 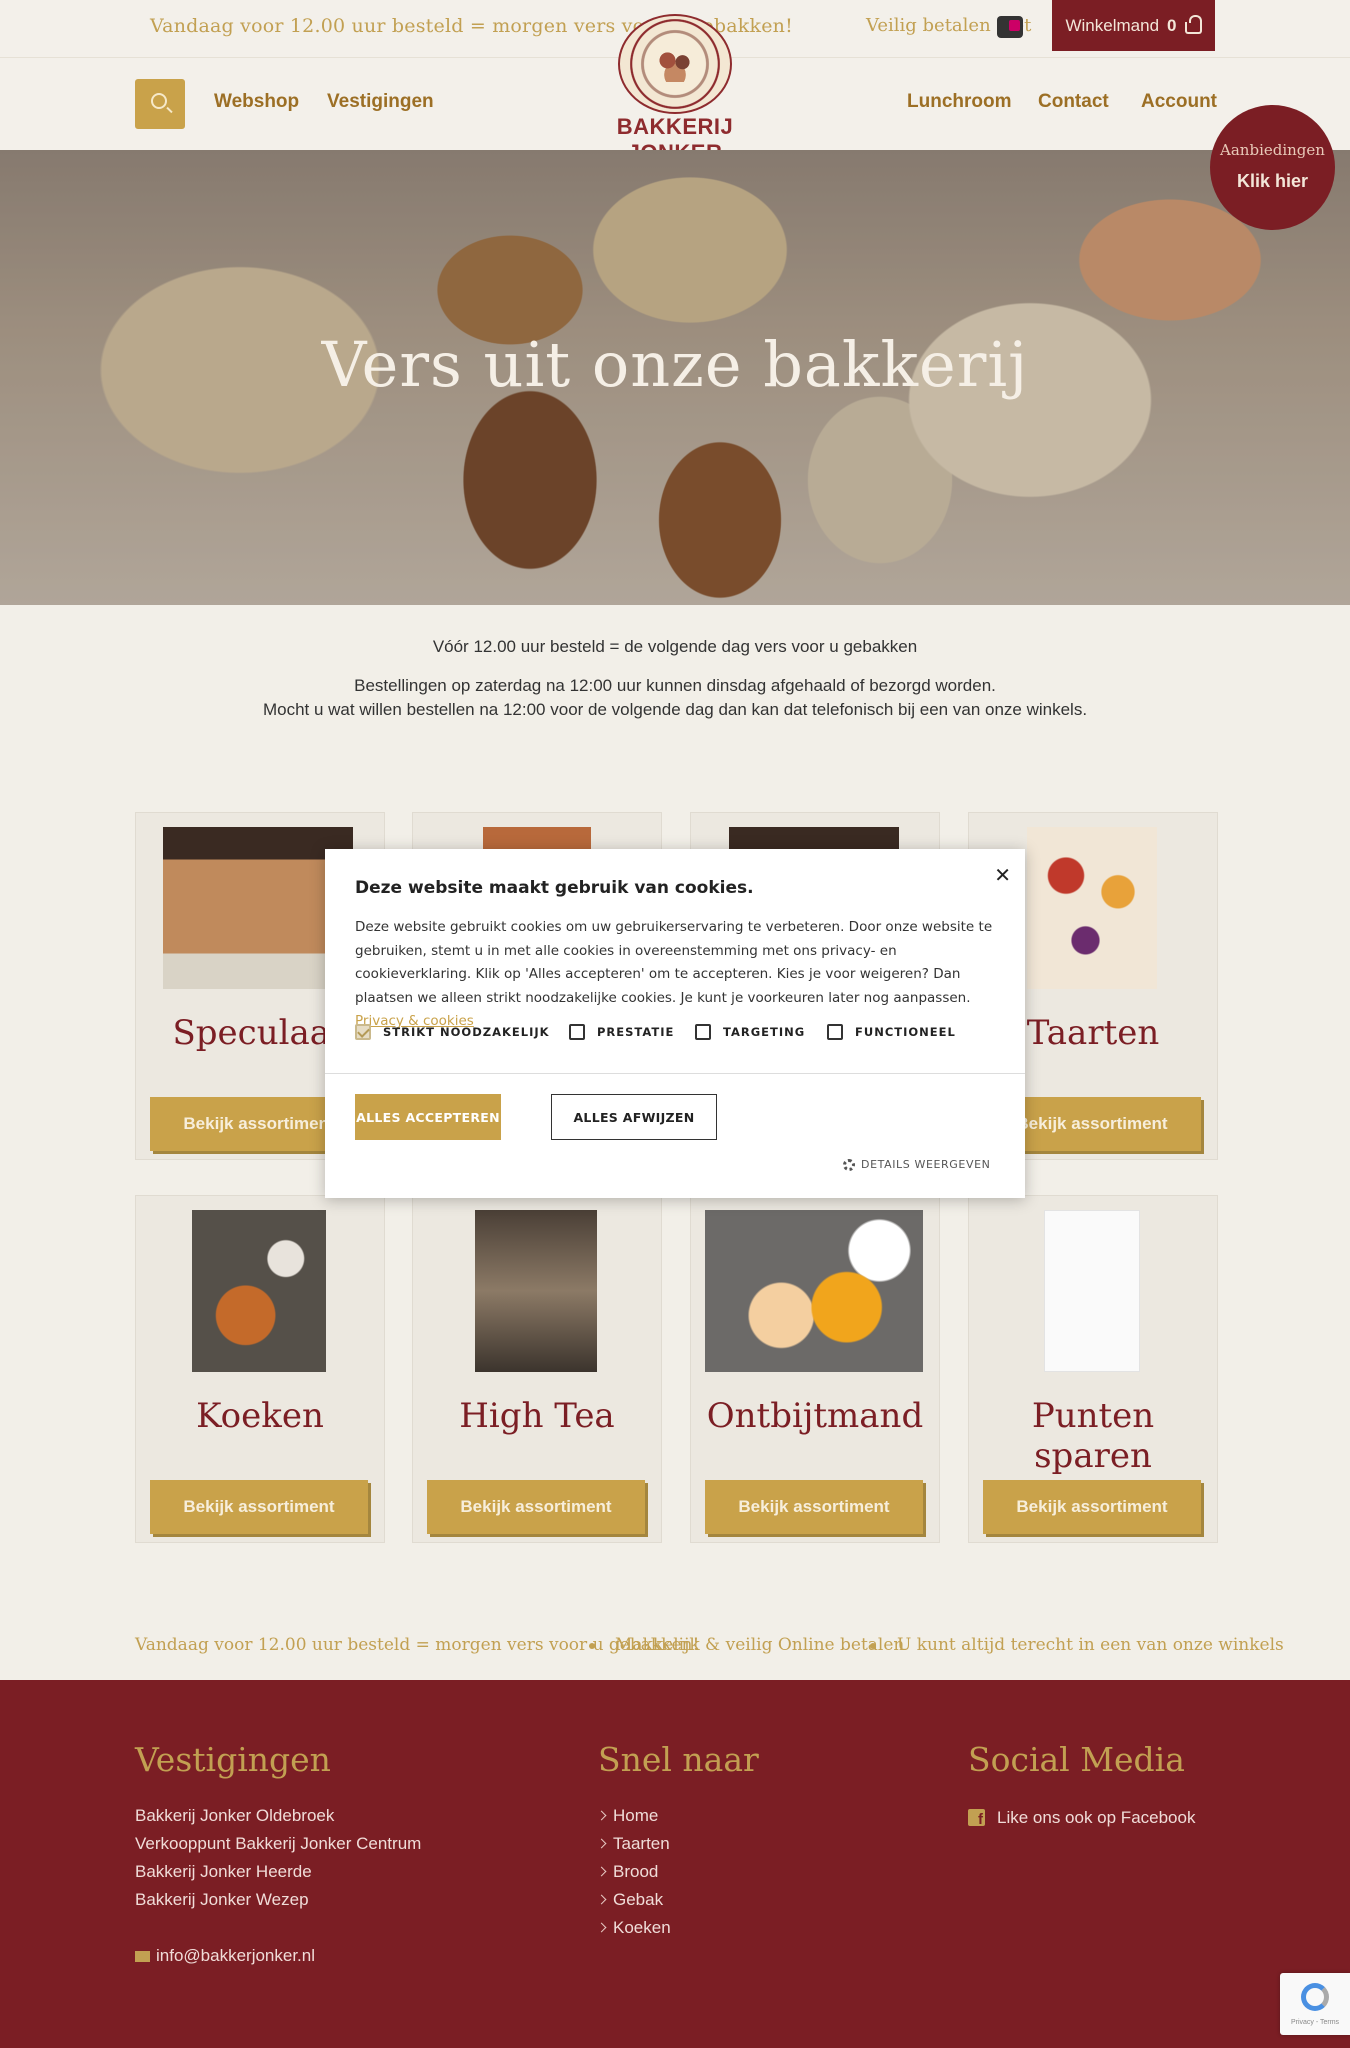 What do you see at coordinates (1272, 150) in the screenshot?
I see `offers-label: Aanbiedingen` at bounding box center [1272, 150].